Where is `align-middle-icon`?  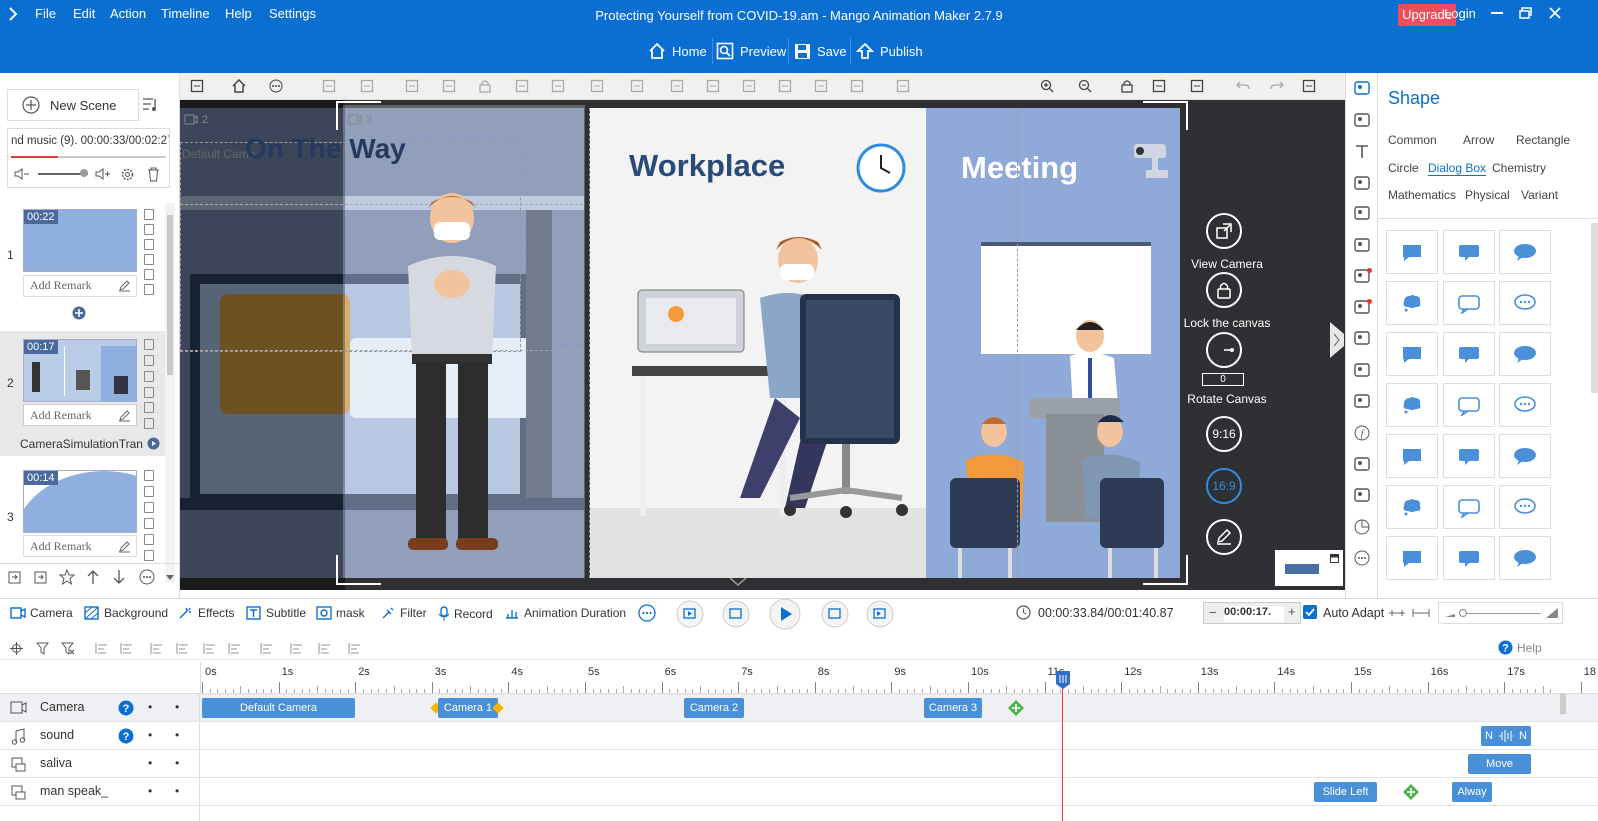 align-middle-icon is located at coordinates (785, 86).